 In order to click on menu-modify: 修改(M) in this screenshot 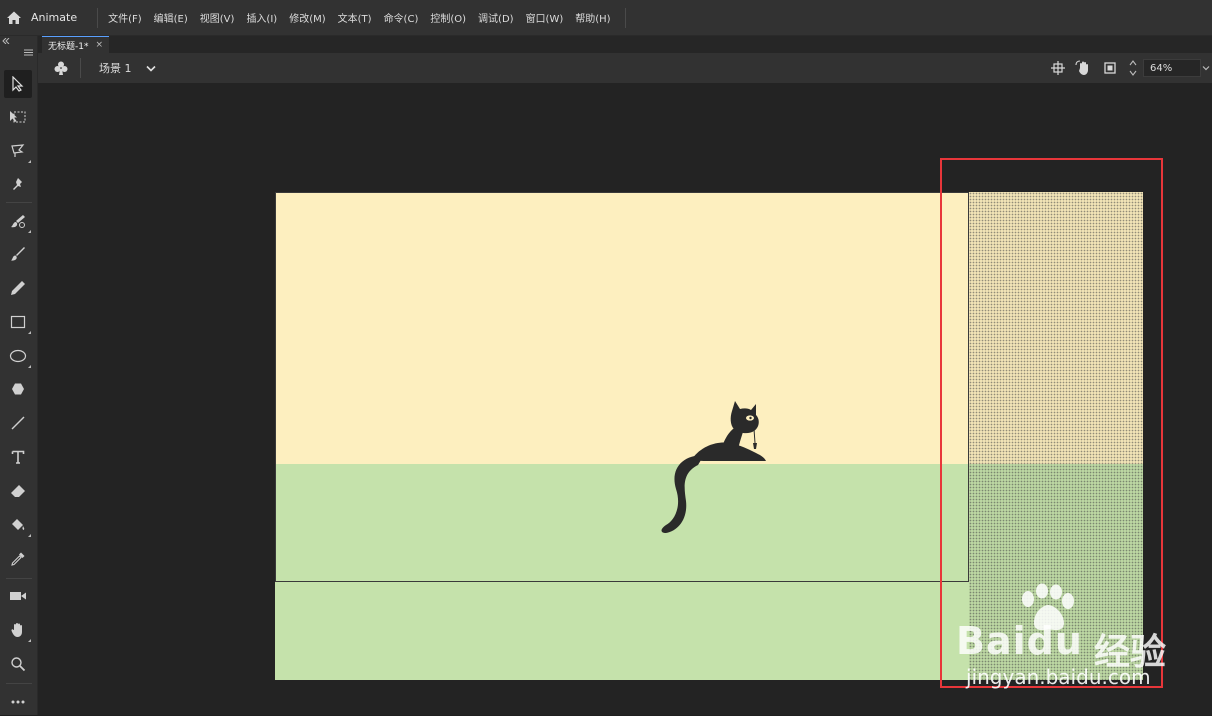, I will do `click(307, 17)`.